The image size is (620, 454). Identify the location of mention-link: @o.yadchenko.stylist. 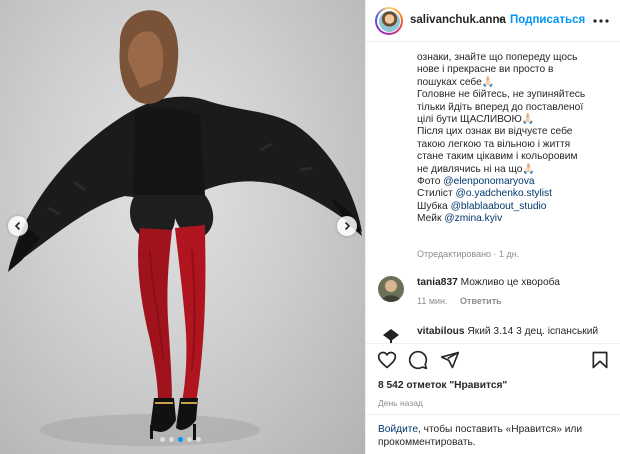
(504, 193).